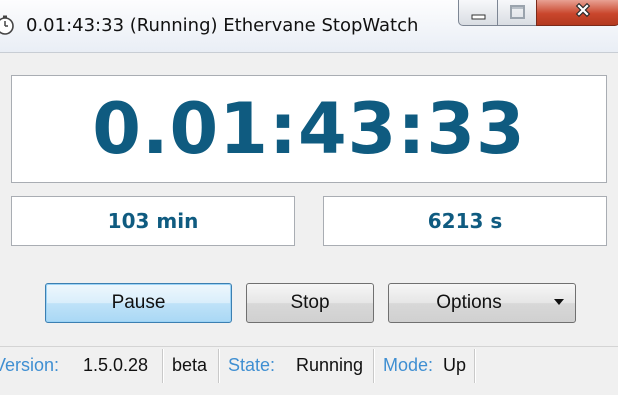 The image size is (618, 395). I want to click on version-label: Version:, so click(30, 365).